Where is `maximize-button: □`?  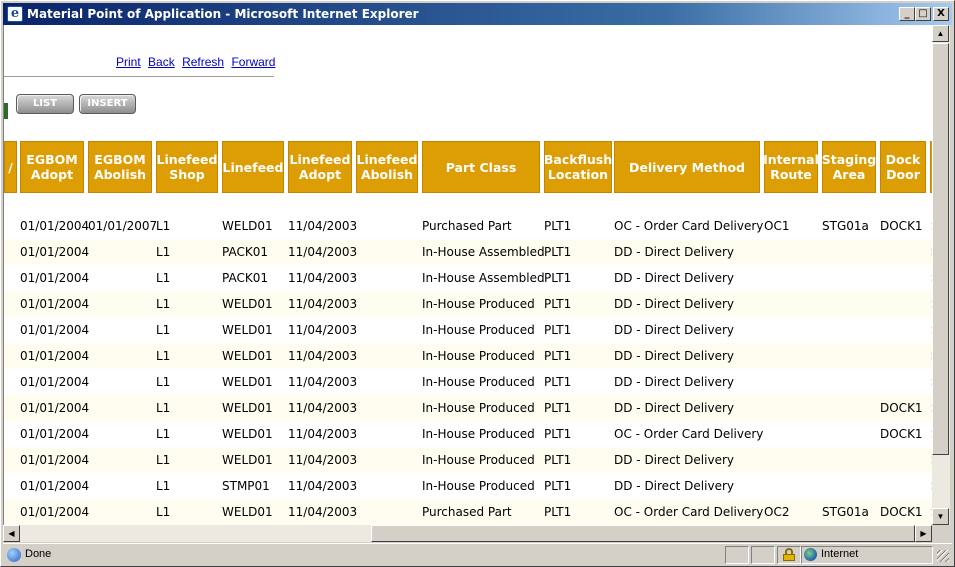 maximize-button: □ is located at coordinates (923, 14).